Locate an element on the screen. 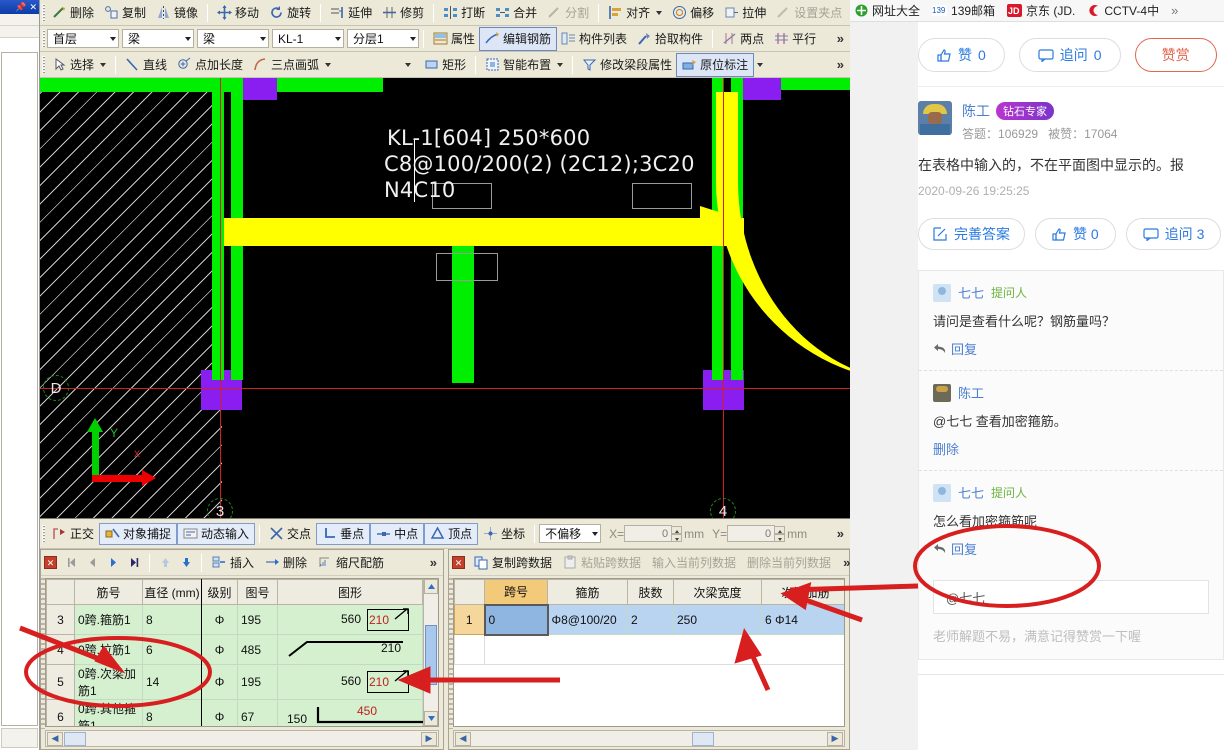 The height and width of the screenshot is (750, 1224). row-fig-no: 67 is located at coordinates (257, 712).